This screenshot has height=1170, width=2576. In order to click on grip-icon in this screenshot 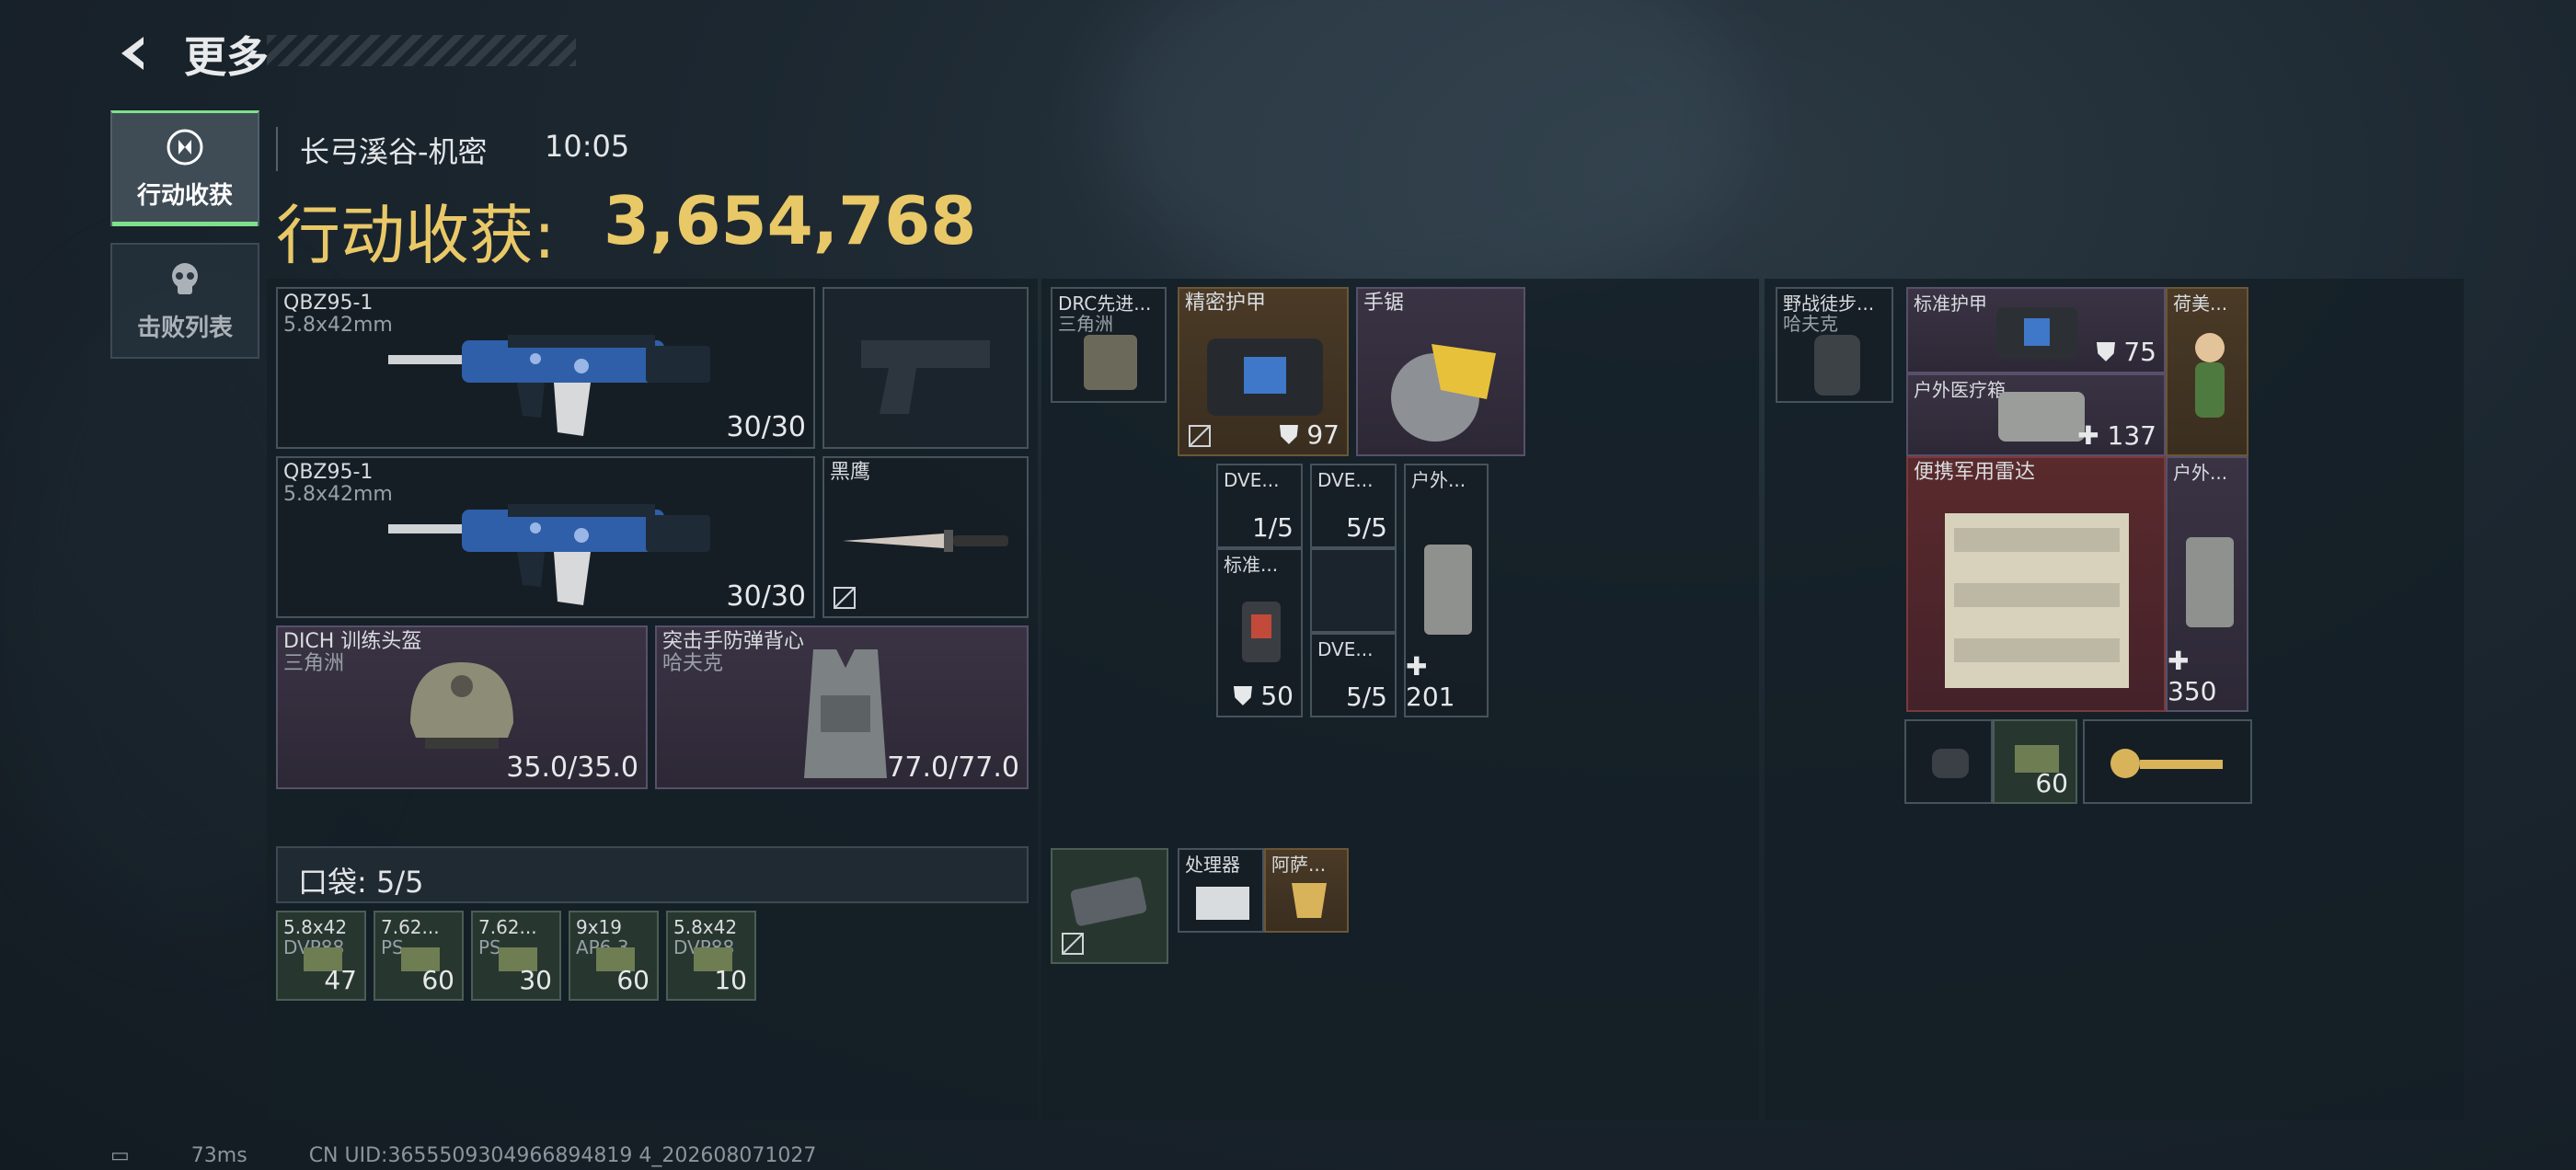, I will do `click(1951, 763)`.